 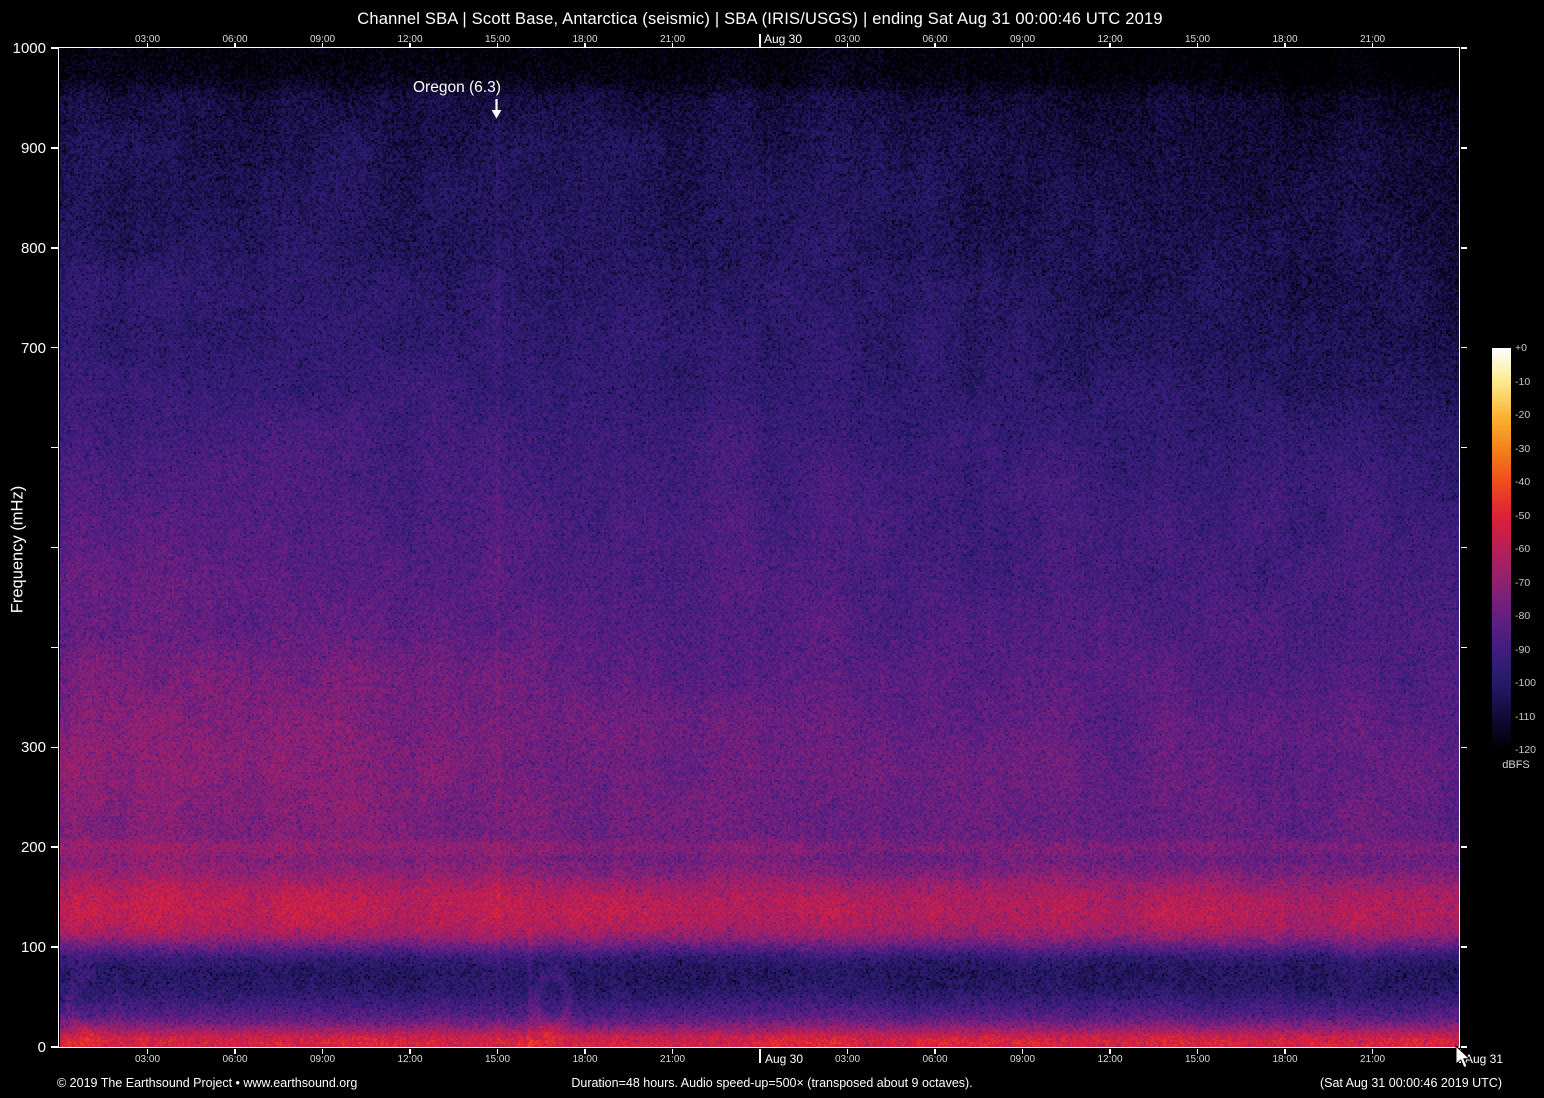 What do you see at coordinates (33, 348) in the screenshot?
I see `y-axis-label: 700` at bounding box center [33, 348].